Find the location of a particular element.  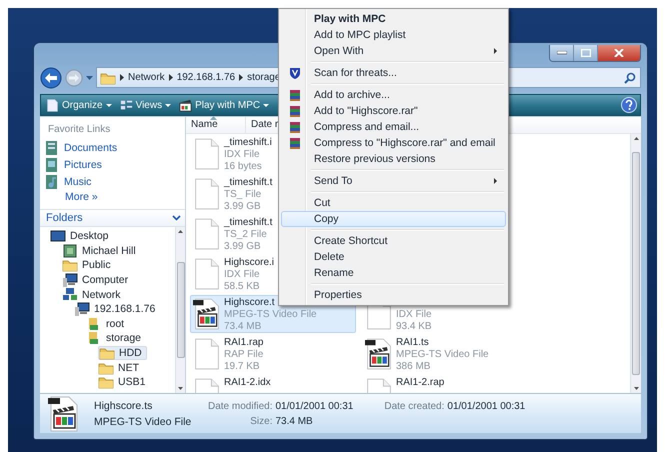

sort-arrow-icon is located at coordinates (213, 118).